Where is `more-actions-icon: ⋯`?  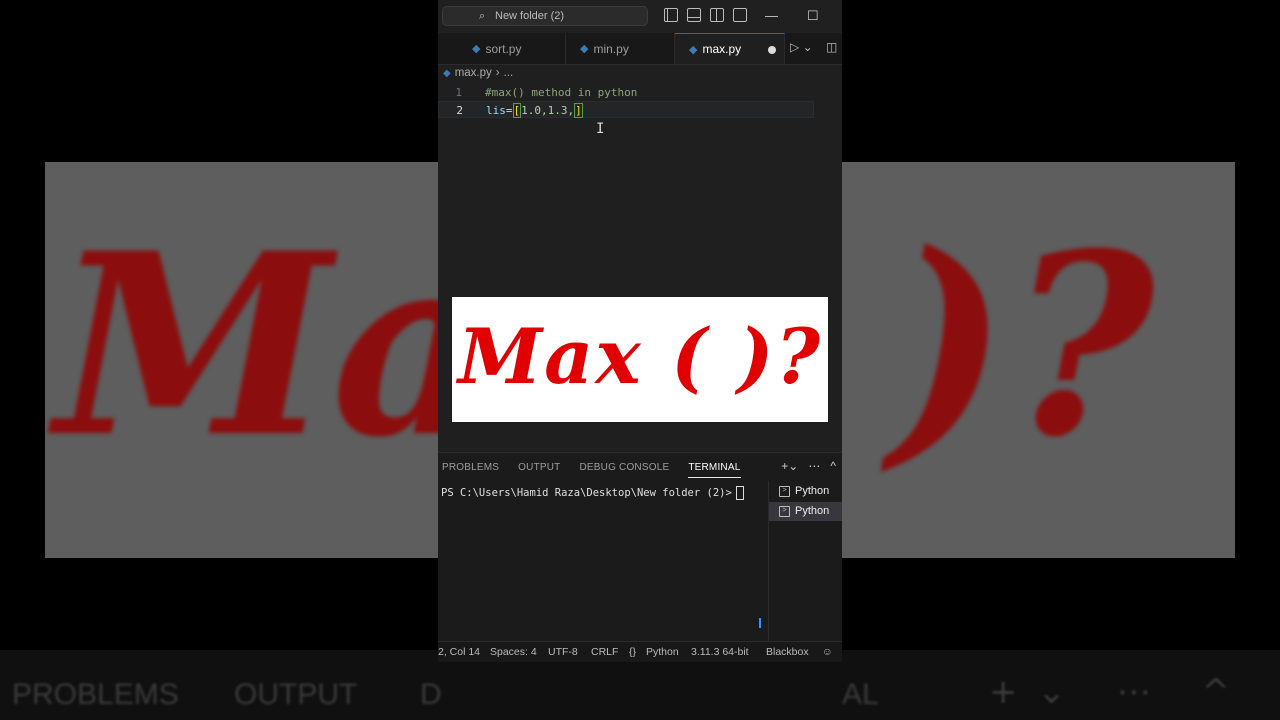 more-actions-icon: ⋯ is located at coordinates (814, 466).